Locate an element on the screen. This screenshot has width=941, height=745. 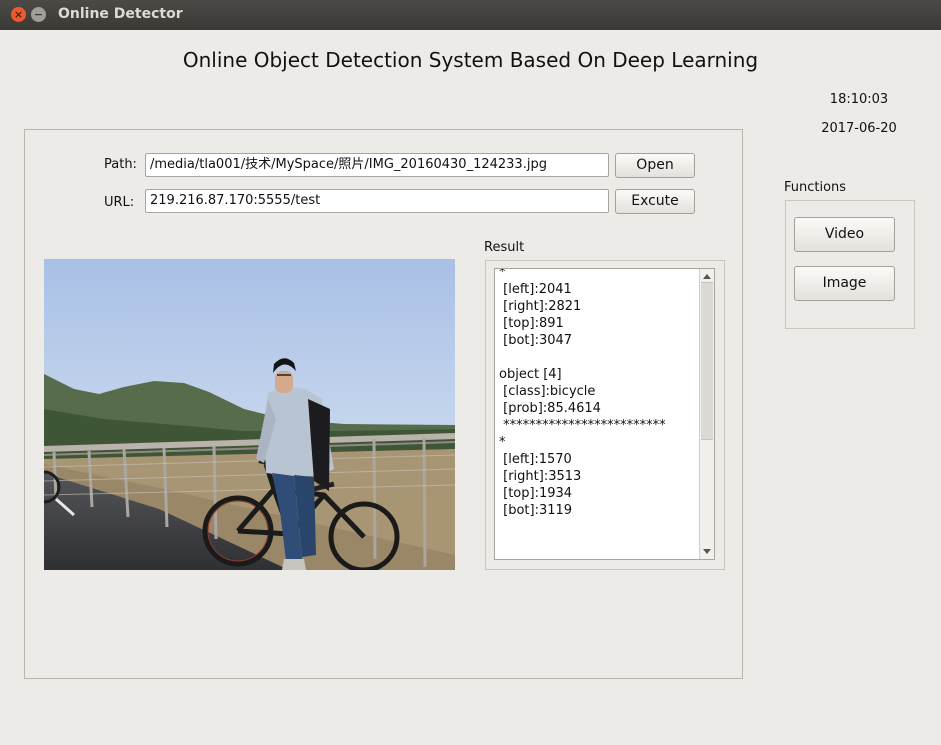
scrollbar-thumb is located at coordinates (707, 361).